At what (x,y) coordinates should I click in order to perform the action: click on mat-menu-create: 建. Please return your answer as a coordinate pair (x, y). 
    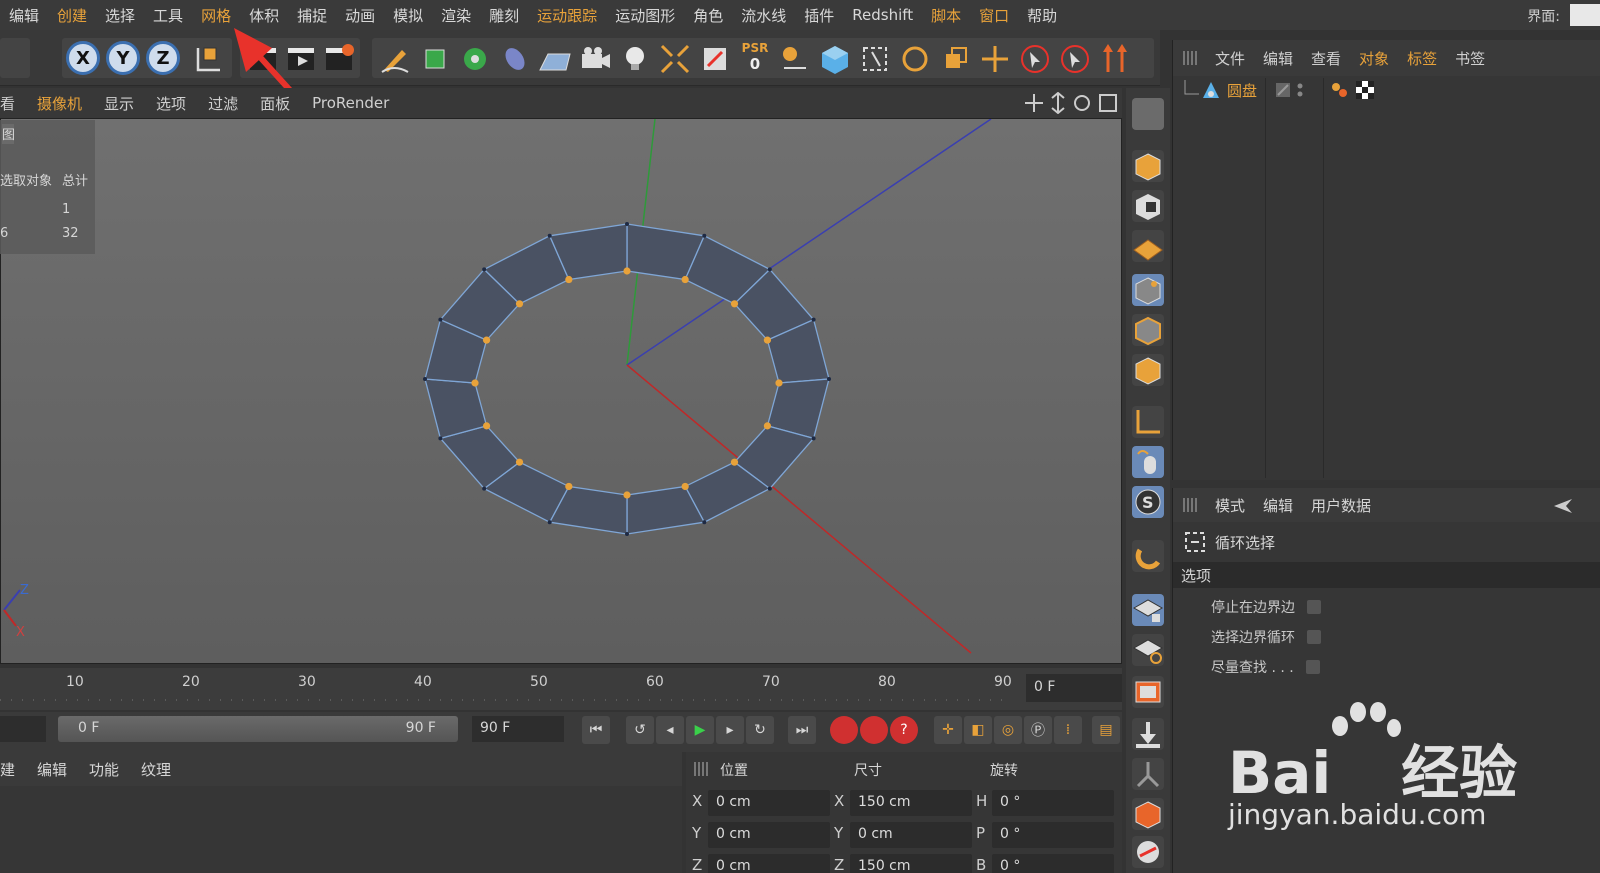
    Looking at the image, I should click on (7, 769).